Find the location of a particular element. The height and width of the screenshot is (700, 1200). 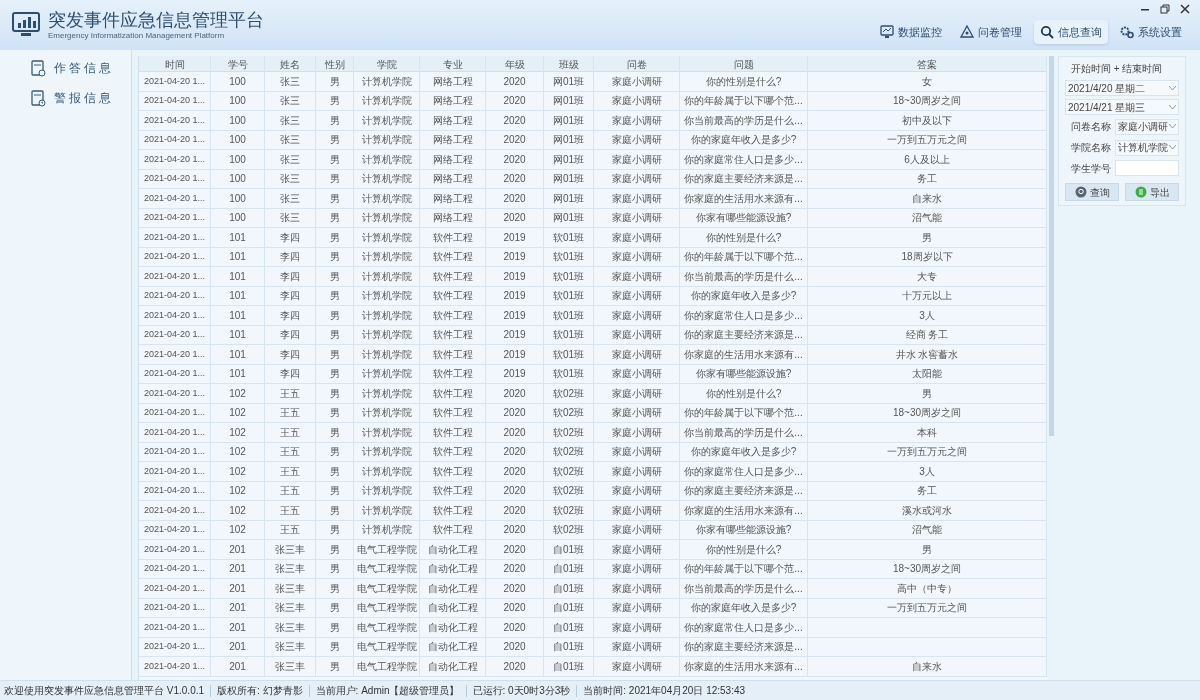

scrollbar is located at coordinates (1051, 246).